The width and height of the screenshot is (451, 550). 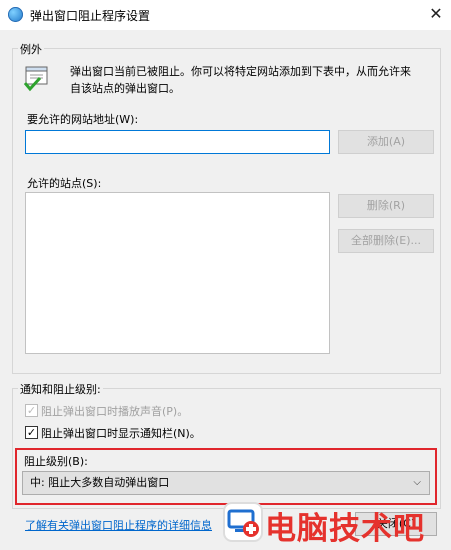 I want to click on exceptions-group-label: 例外, so click(x=31, y=49).